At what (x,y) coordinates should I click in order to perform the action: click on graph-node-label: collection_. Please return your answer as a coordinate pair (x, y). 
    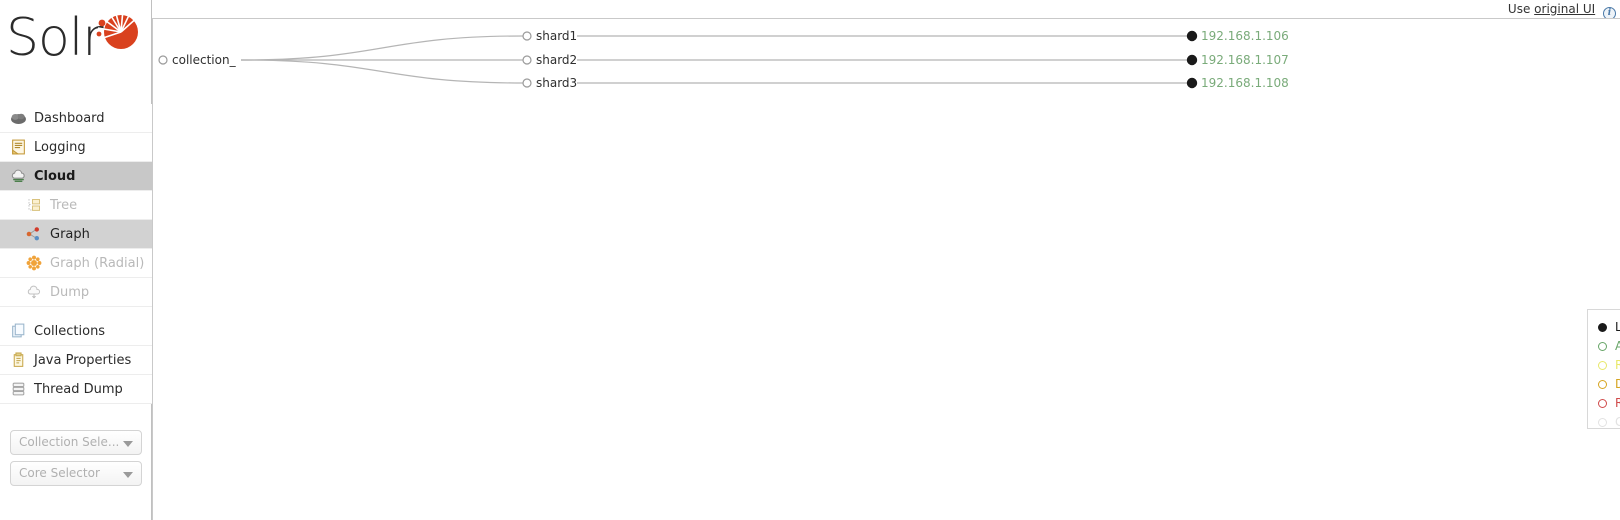
    Looking at the image, I should click on (204, 60).